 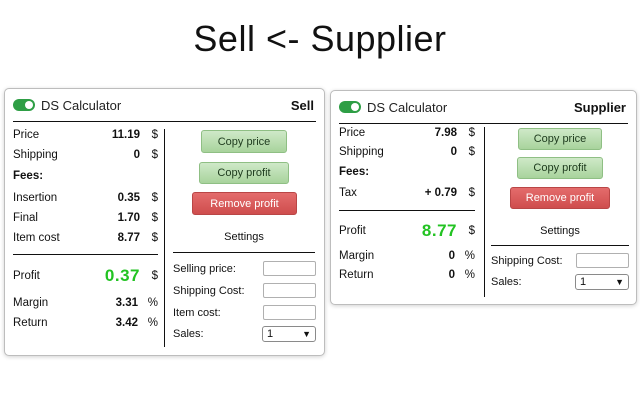 What do you see at coordinates (85, 276) in the screenshot?
I see `profit-row: Profit 0.37 $` at bounding box center [85, 276].